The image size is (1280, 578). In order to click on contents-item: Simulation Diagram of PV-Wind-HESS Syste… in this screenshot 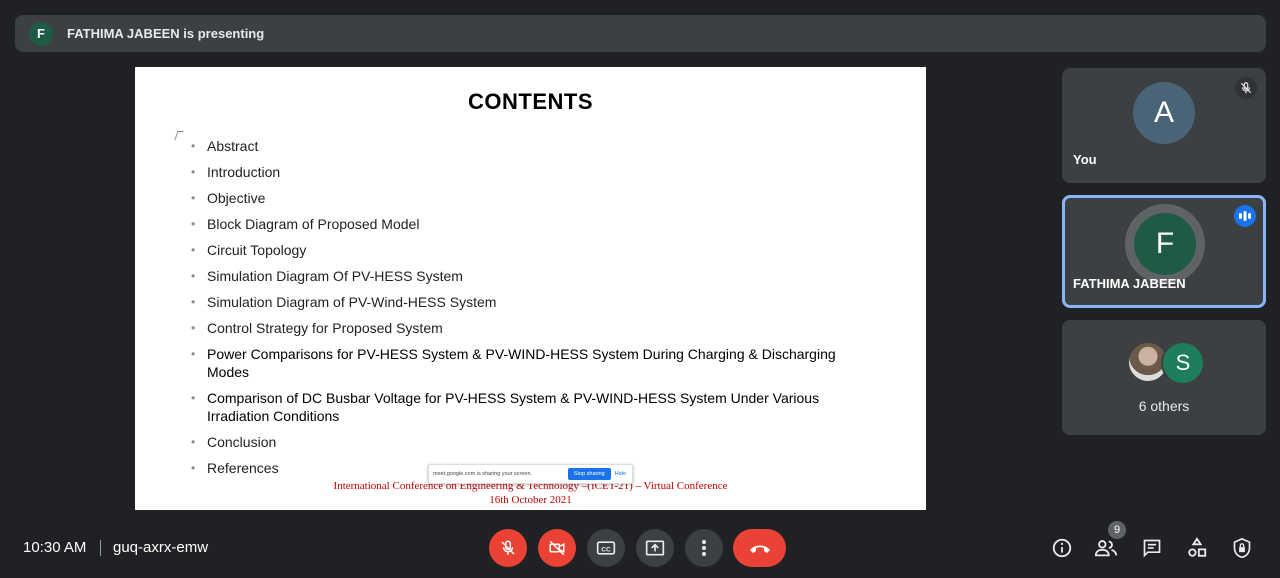, I will do `click(531, 302)`.